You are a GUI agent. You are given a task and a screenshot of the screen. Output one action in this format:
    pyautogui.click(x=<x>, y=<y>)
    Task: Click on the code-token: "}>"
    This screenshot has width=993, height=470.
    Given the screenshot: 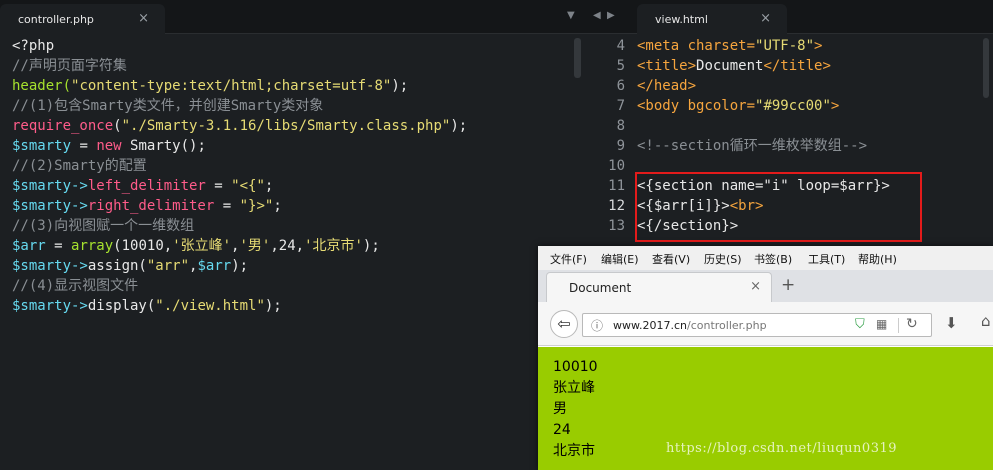 What is the action you would take?
    pyautogui.click(x=256, y=206)
    